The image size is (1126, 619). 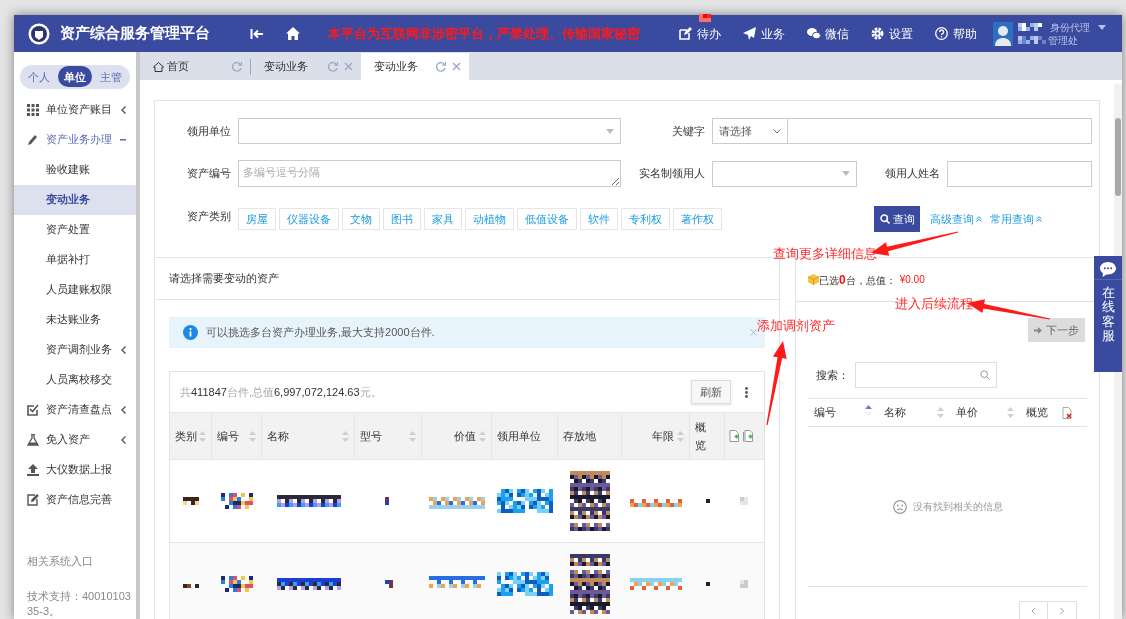 What do you see at coordinates (75, 319) in the screenshot?
I see `submenu-item: 未达账业务` at bounding box center [75, 319].